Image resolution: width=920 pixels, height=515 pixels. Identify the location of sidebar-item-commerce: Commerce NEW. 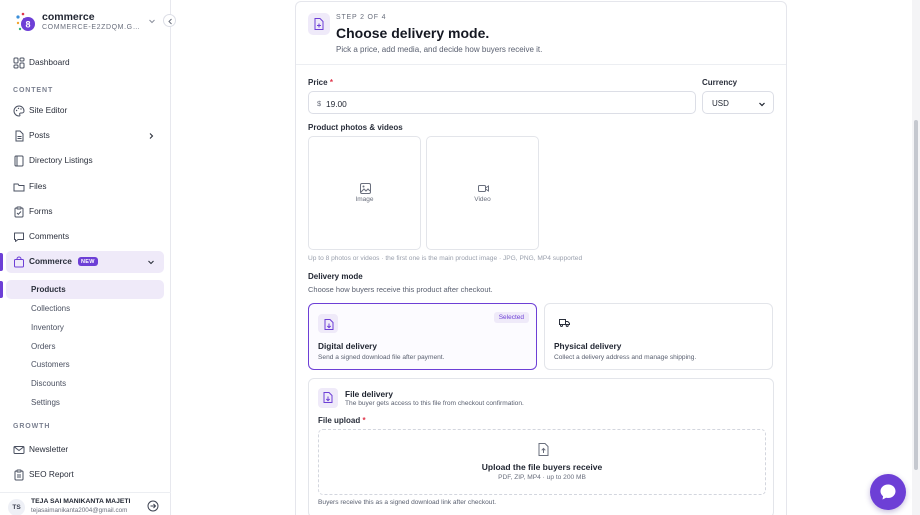
(82, 262).